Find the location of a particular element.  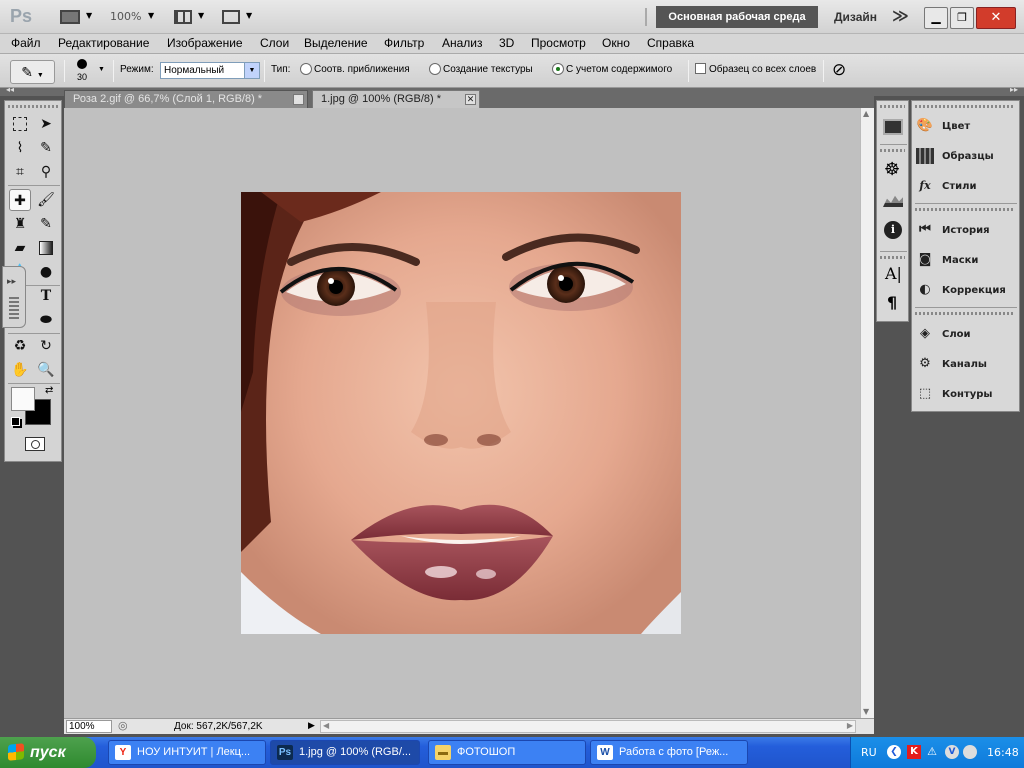

clock: 16:48 is located at coordinates (1003, 752).